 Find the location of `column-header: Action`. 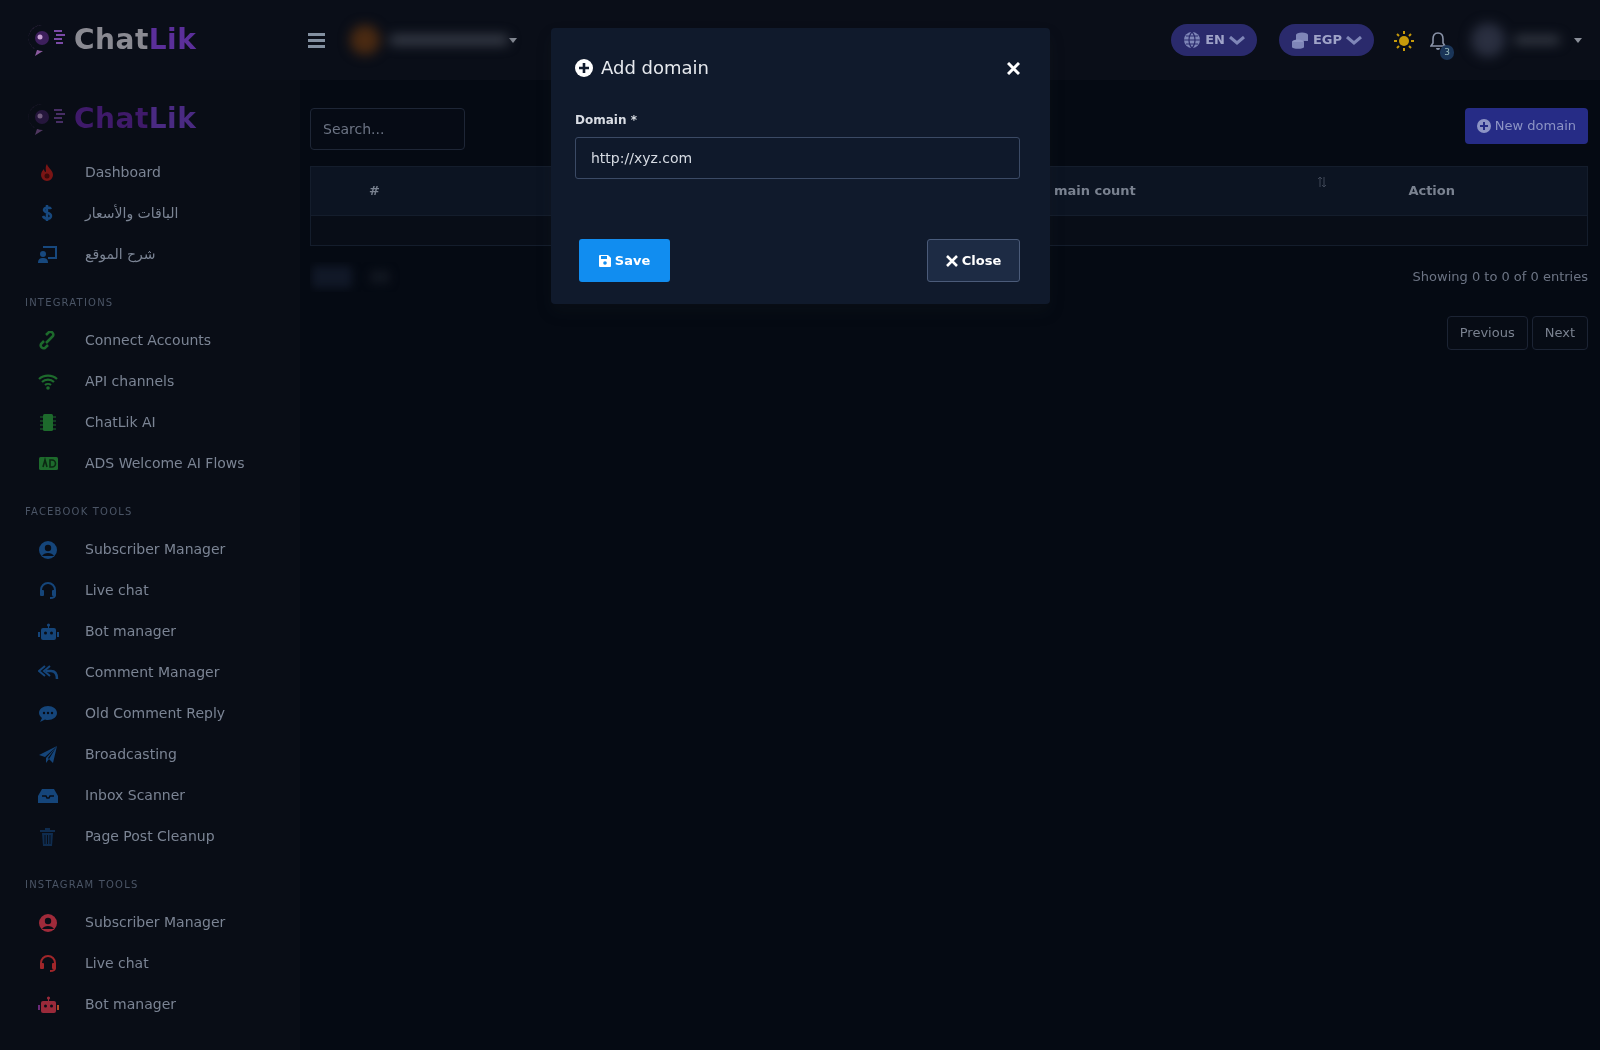

column-header: Action is located at coordinates (1431, 191).